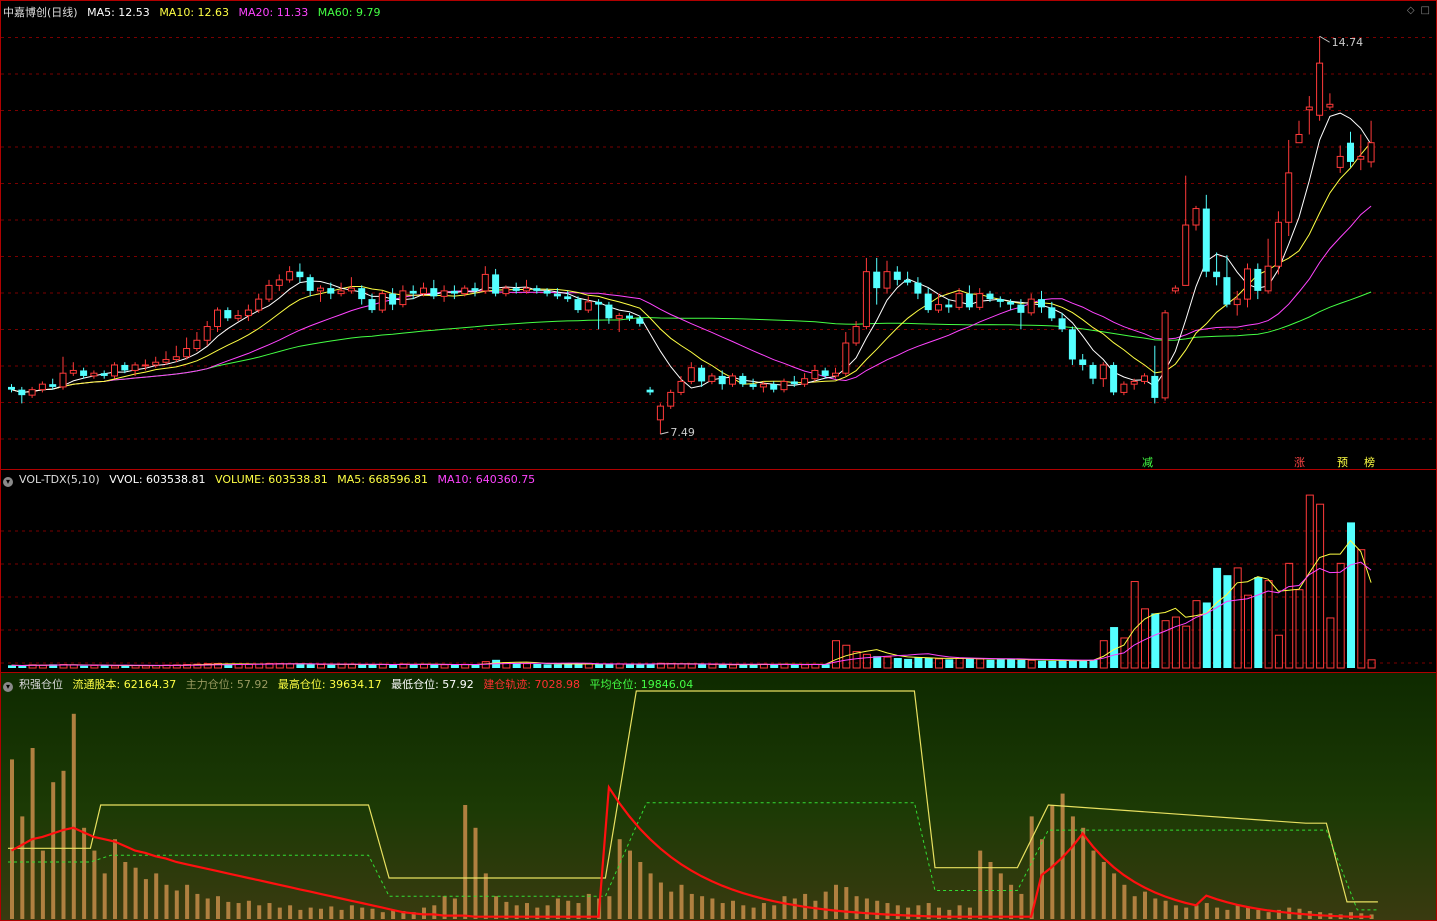 The image size is (1437, 921). Describe the element at coordinates (1348, 42) in the screenshot. I see `high-price-label: 14.74` at that location.